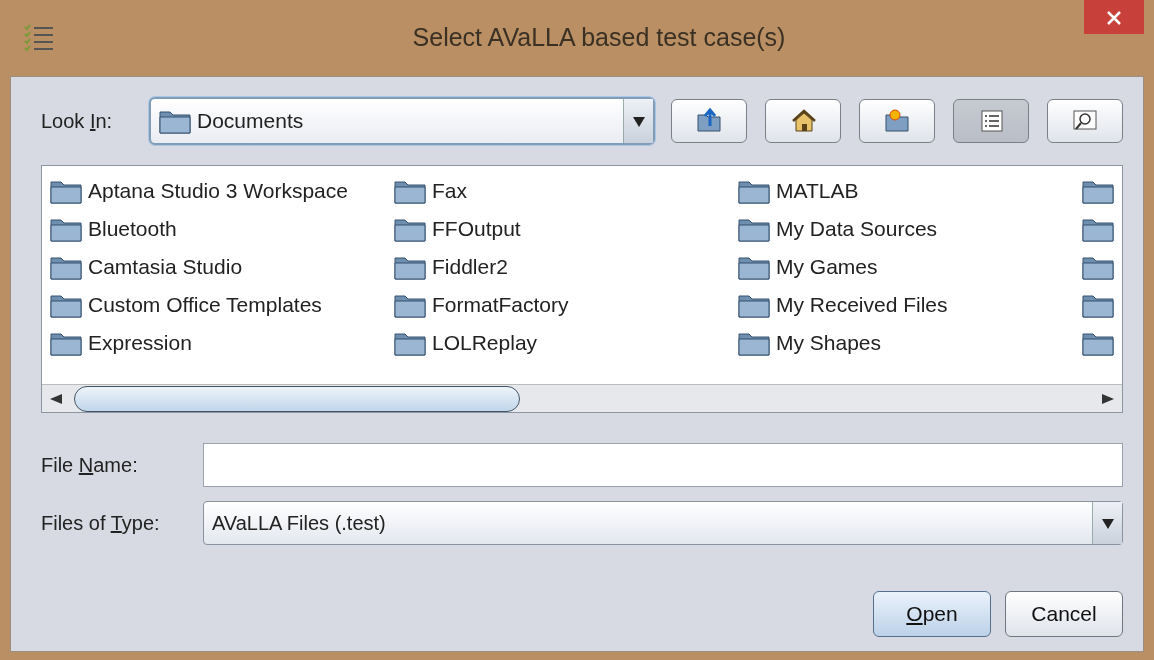 The image size is (1154, 660). Describe the element at coordinates (803, 121) in the screenshot. I see `home-button` at that location.